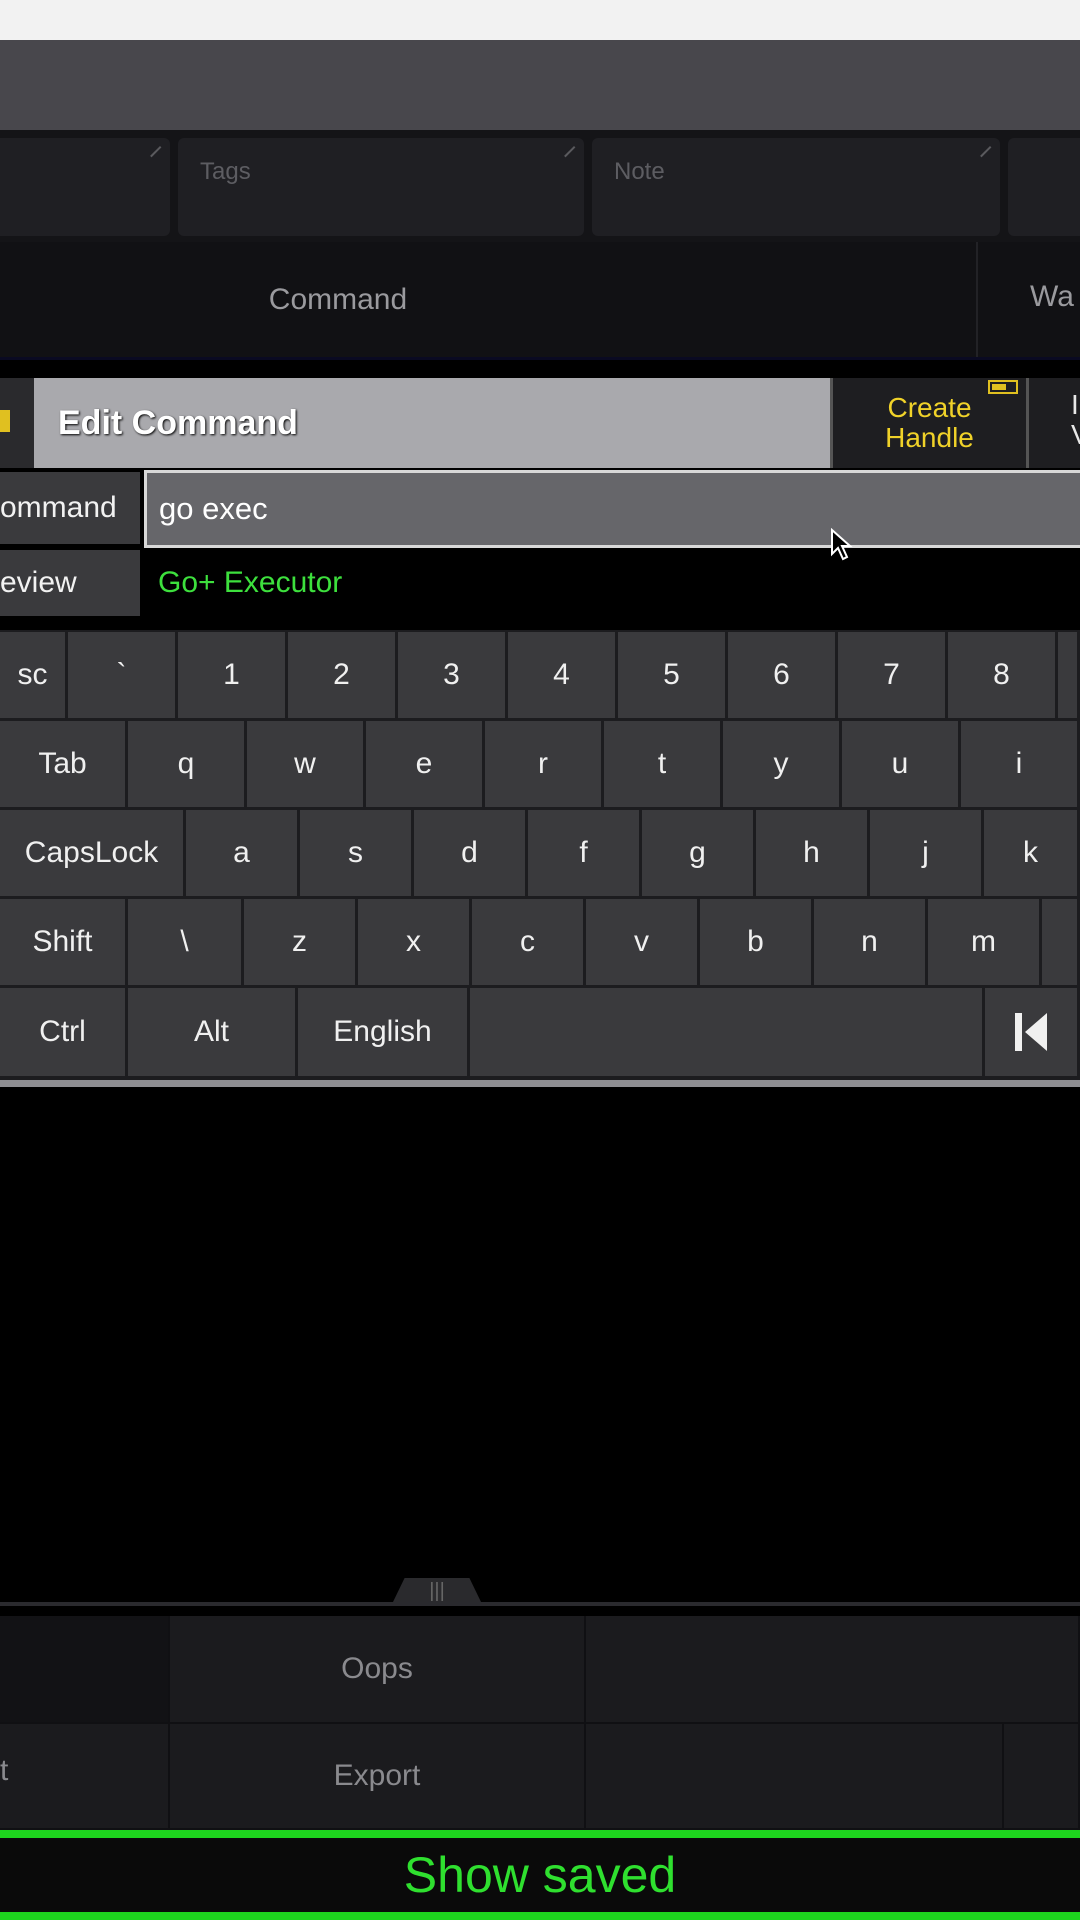  Describe the element at coordinates (85, 1670) in the screenshot. I see `bottom-panel-left-top` at that location.